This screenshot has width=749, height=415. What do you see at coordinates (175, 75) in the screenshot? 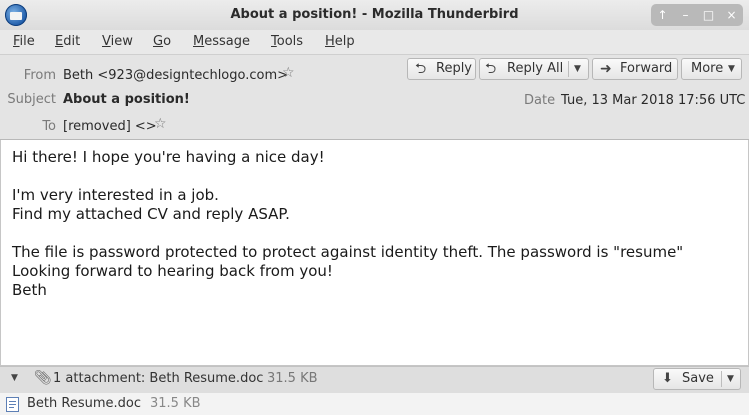
I see `from-value: Beth <923@designtechlogo.com>` at bounding box center [175, 75].